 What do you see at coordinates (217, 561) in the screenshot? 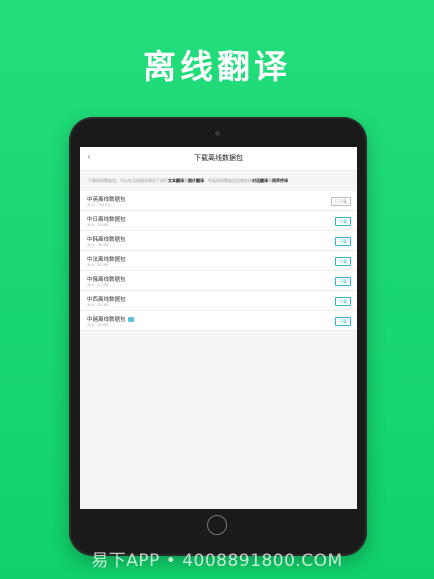
I see `footer-watermark: 易下APP • 4008891800.COM` at bounding box center [217, 561].